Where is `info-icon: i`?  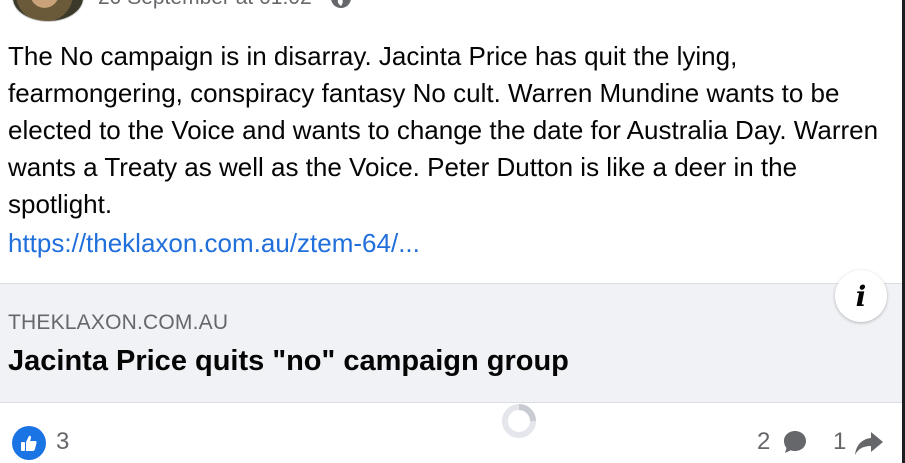
info-icon: i is located at coordinates (861, 296).